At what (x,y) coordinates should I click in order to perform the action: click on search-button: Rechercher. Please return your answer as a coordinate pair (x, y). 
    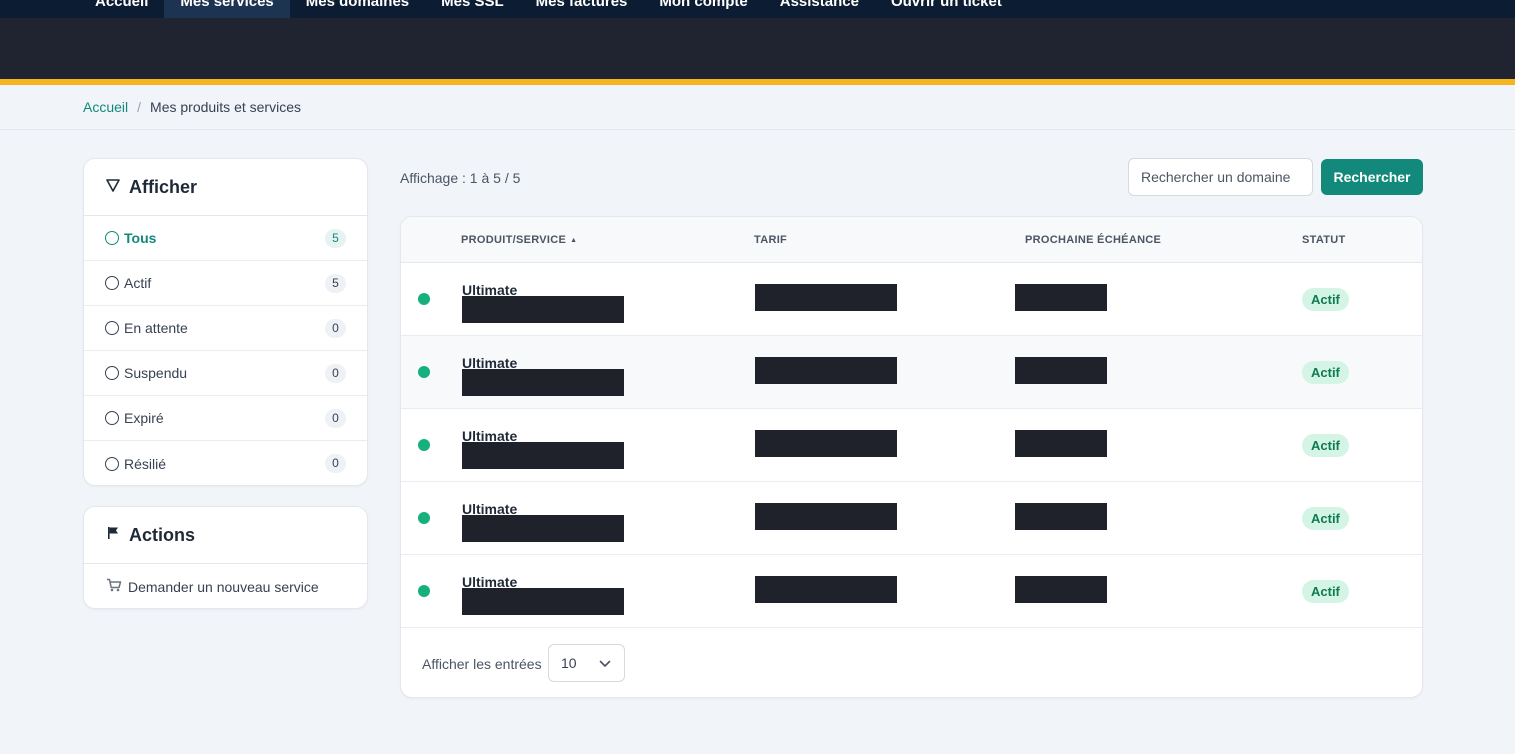
    Looking at the image, I should click on (1372, 177).